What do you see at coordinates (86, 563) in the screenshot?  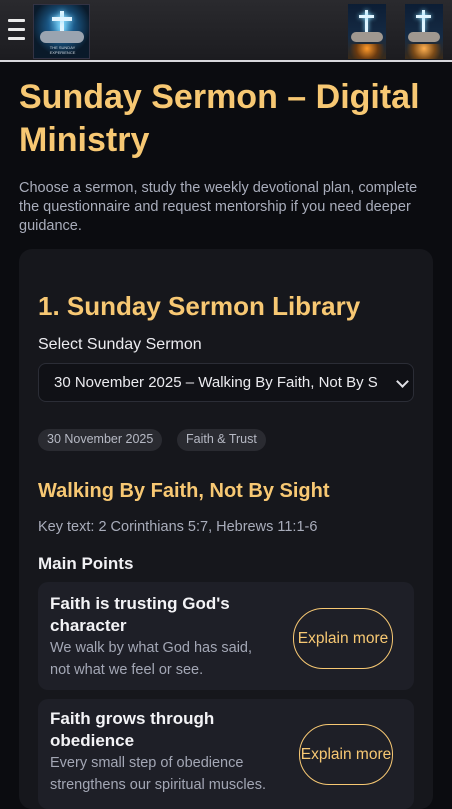 I see `main-points-heading: Main Points` at bounding box center [86, 563].